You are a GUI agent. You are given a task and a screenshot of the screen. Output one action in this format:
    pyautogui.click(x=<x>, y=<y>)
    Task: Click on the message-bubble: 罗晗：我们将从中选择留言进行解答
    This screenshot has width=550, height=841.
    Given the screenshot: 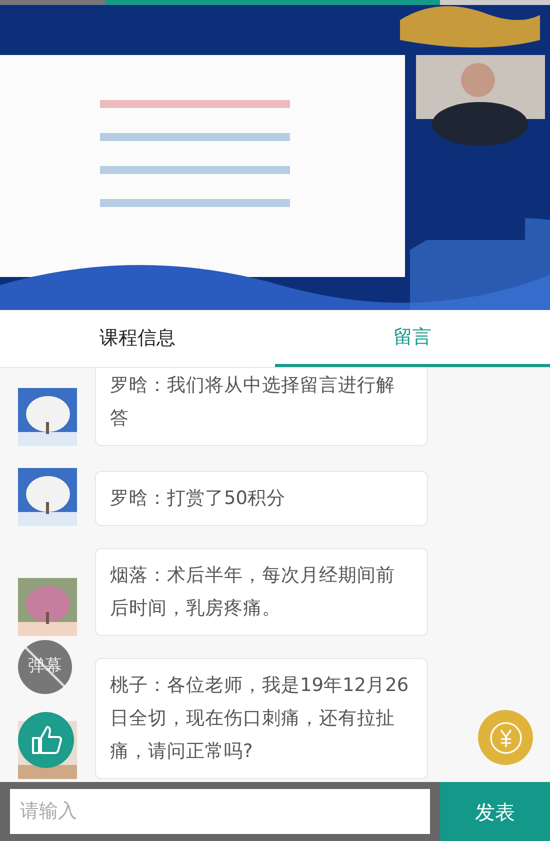 What is the action you would take?
    pyautogui.click(x=261, y=407)
    